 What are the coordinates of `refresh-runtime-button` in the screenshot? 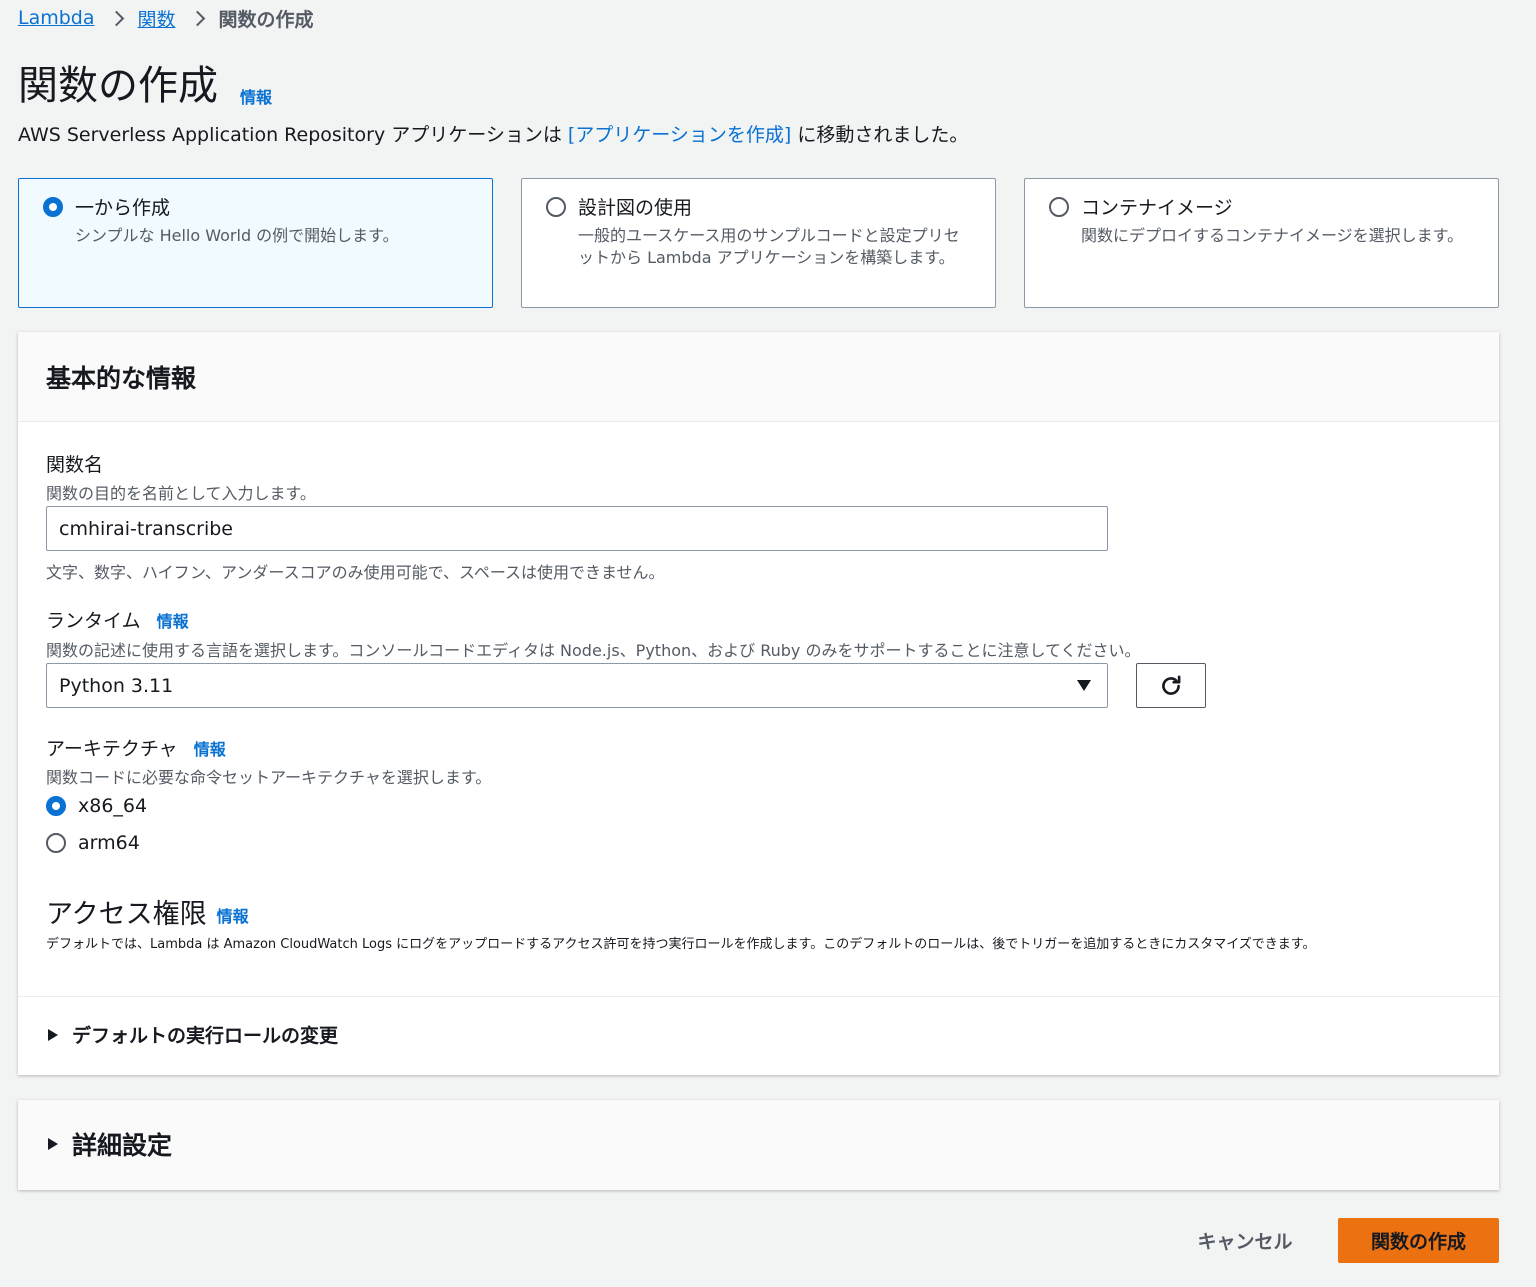 It's located at (1171, 685).